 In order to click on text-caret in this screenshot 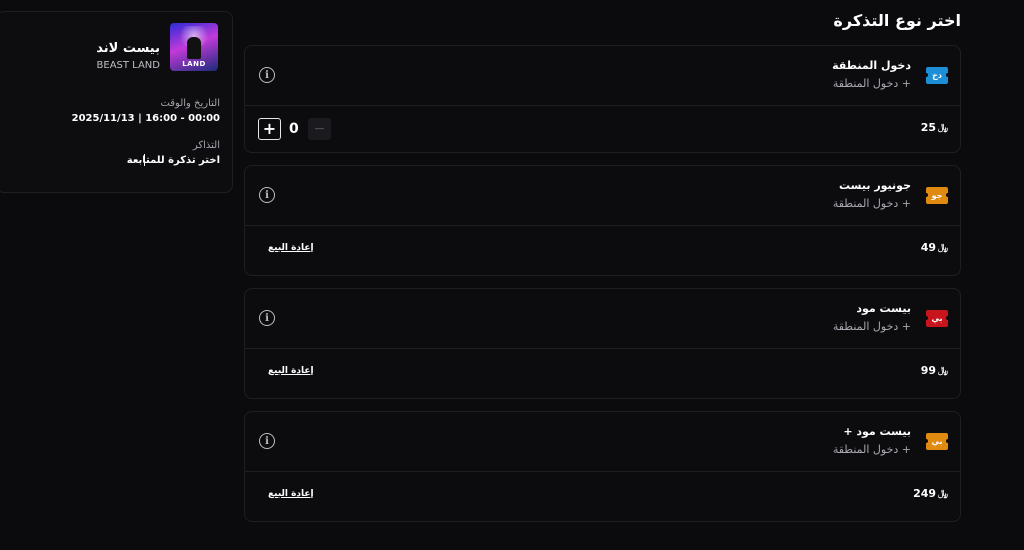, I will do `click(144, 160)`.